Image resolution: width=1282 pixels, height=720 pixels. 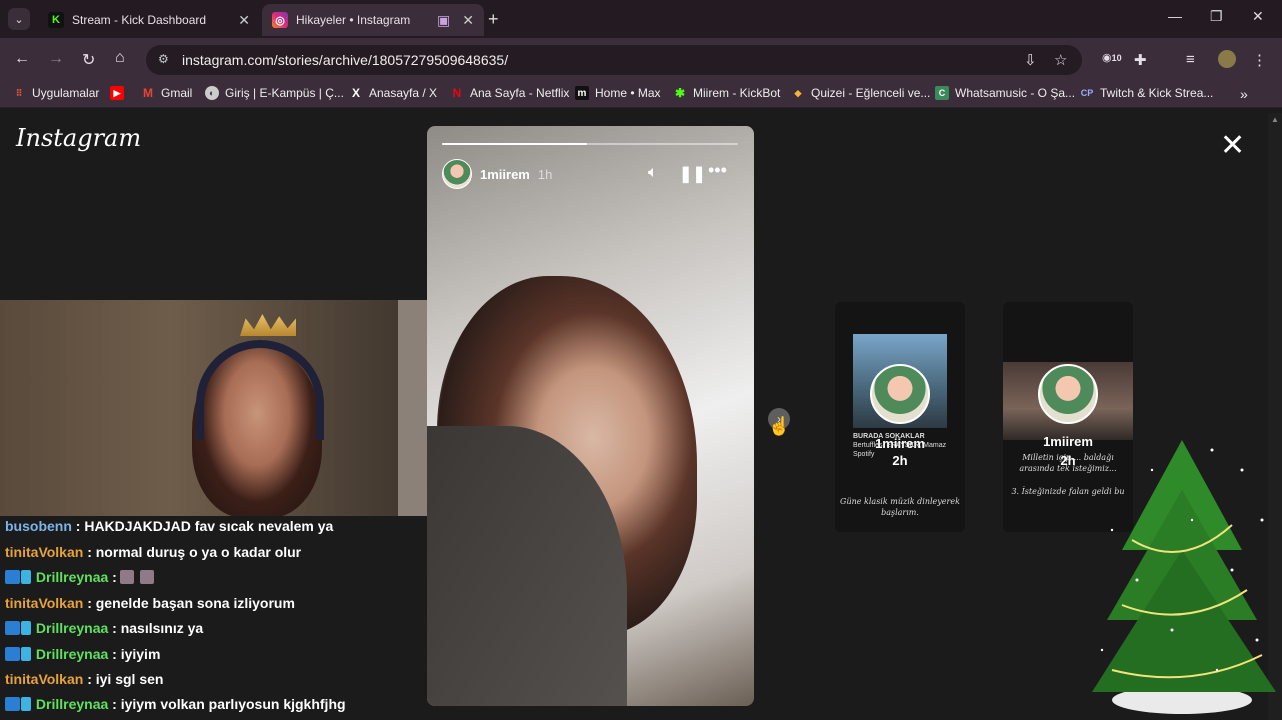 I want to click on bookmark-youtube: ▶, so click(x=120, y=93).